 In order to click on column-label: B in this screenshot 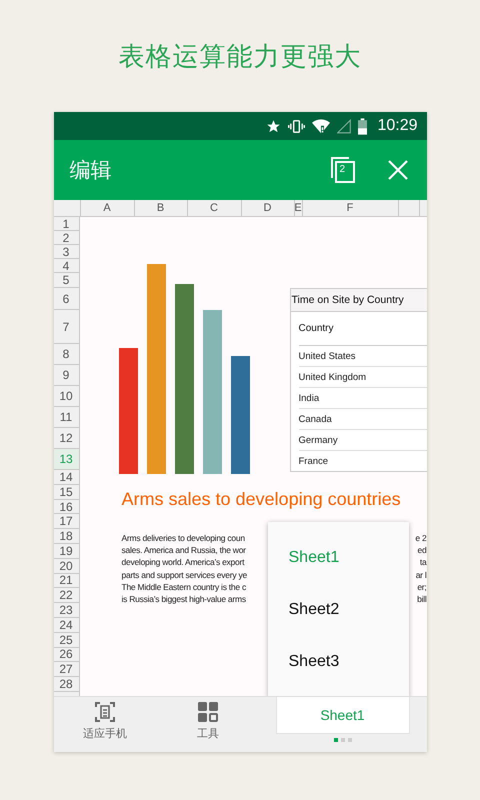, I will do `click(161, 208)`.